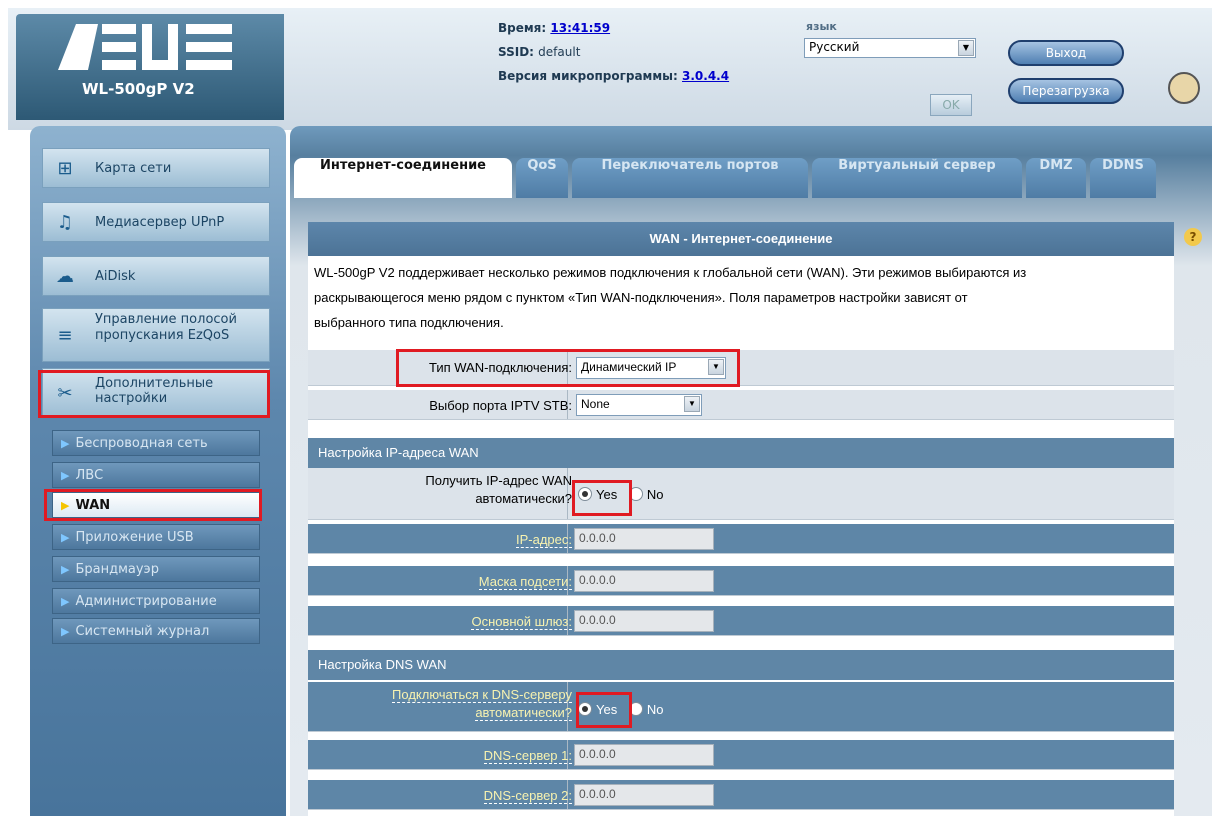  I want to click on iptv-value: None, so click(595, 404).